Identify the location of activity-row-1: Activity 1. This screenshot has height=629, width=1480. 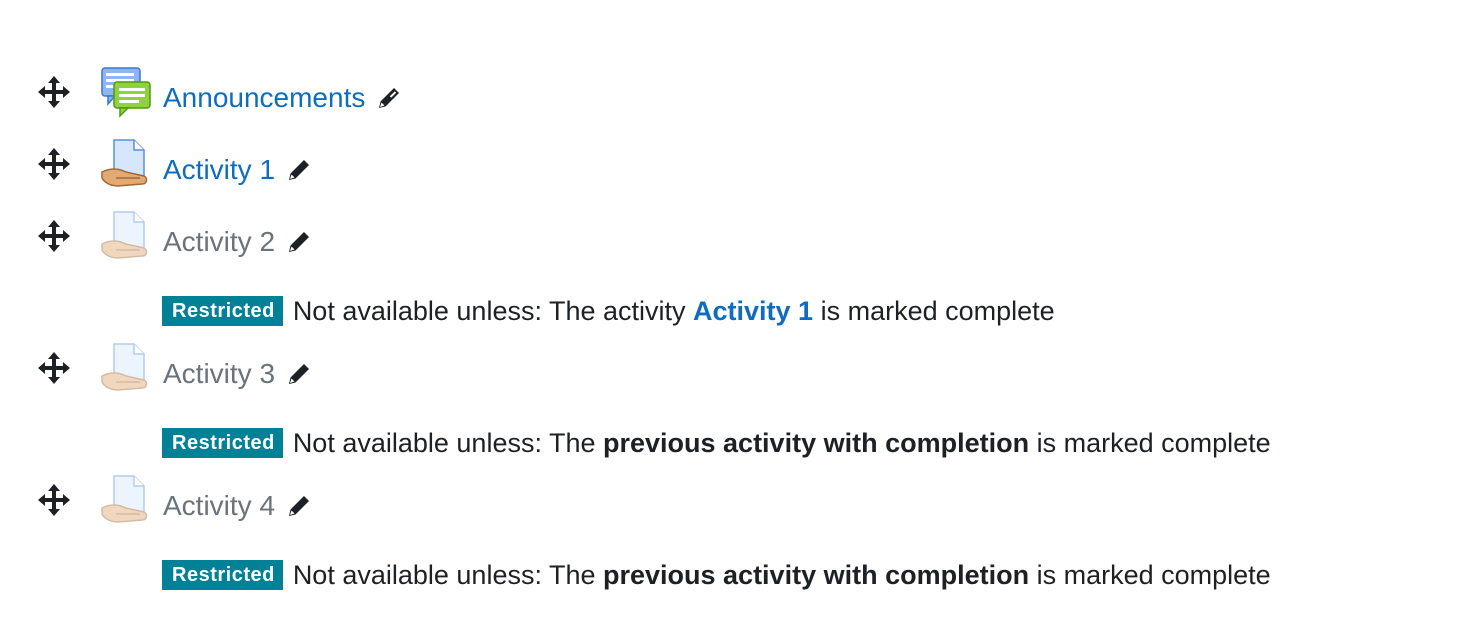
(740, 165).